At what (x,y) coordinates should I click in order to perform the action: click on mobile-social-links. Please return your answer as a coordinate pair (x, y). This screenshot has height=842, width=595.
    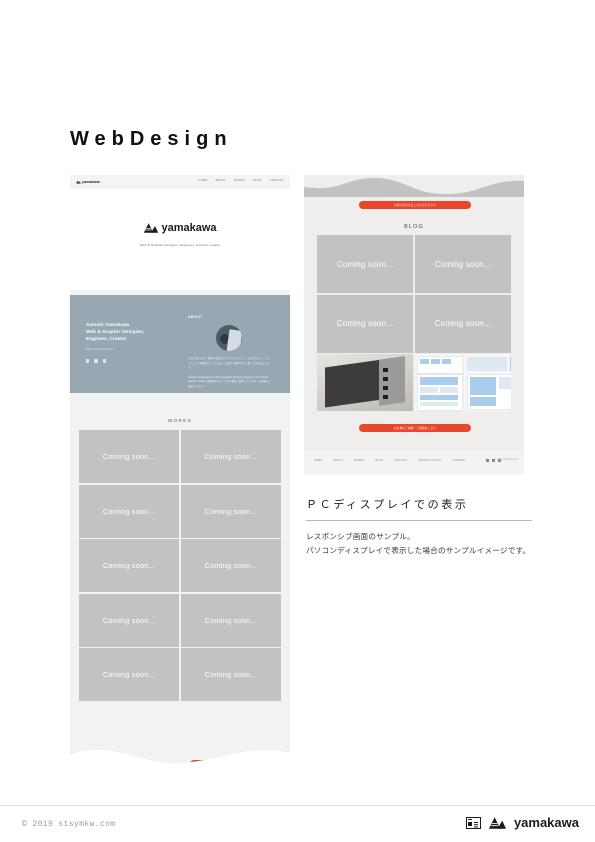
    Looking at the image, I should click on (130, 361).